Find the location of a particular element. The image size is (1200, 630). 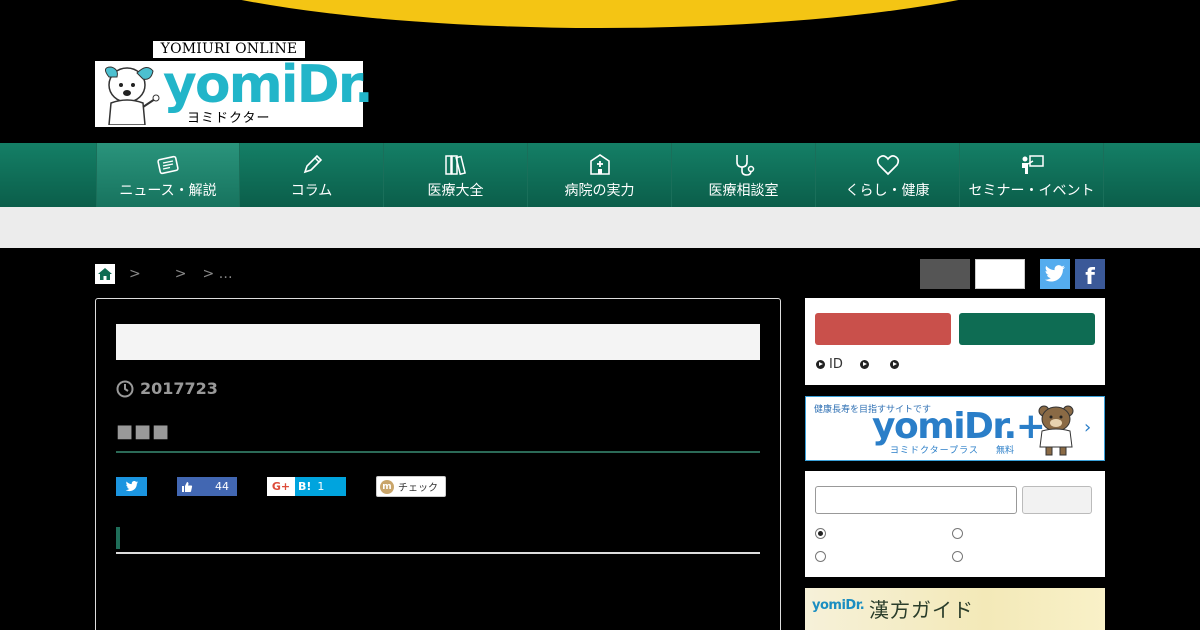

article-divider is located at coordinates (438, 452).